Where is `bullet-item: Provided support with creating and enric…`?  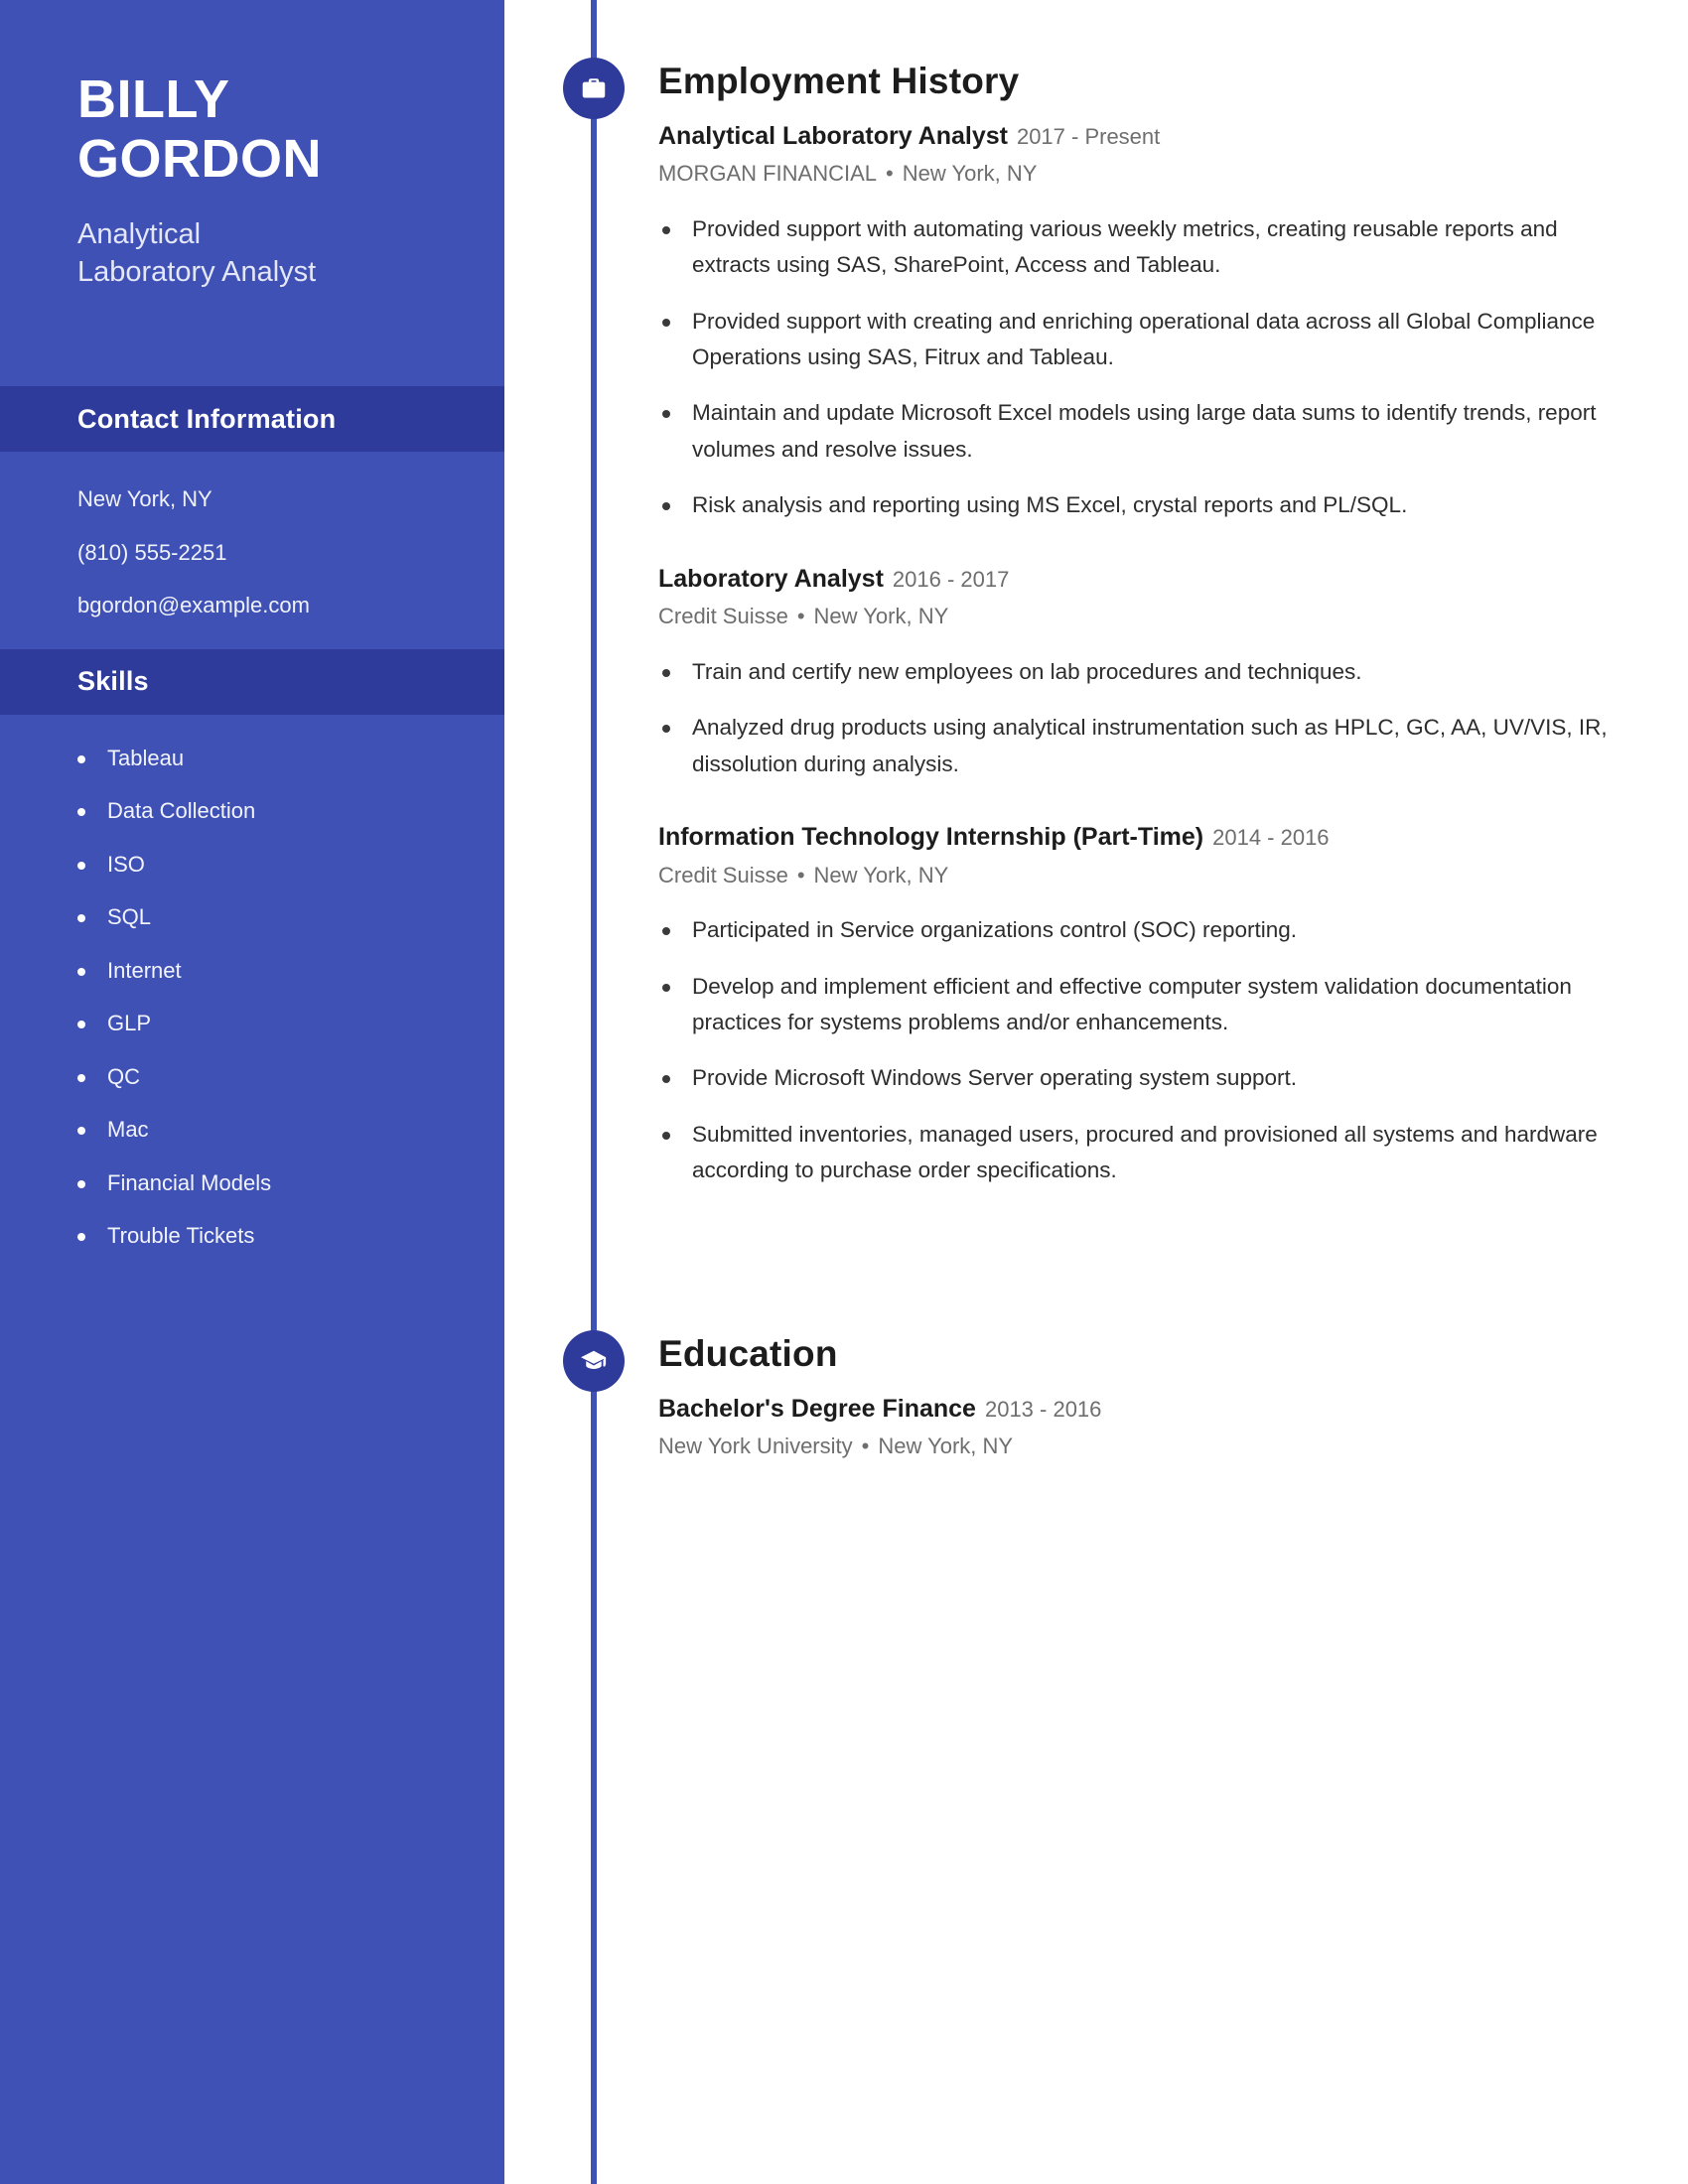 bullet-item: Provided support with creating and enric… is located at coordinates (1154, 340).